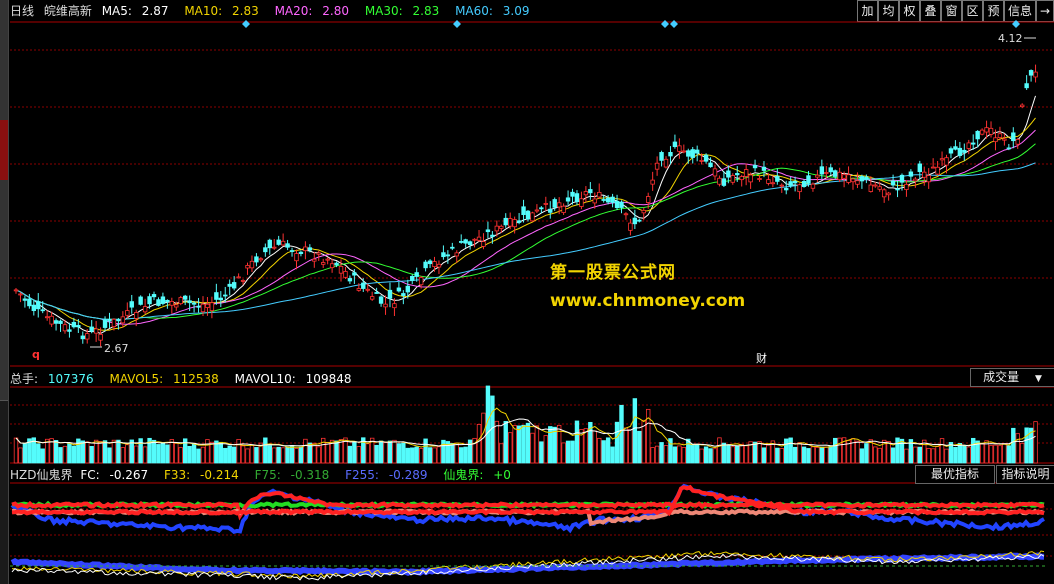  I want to click on q-marker: q, so click(36, 354).